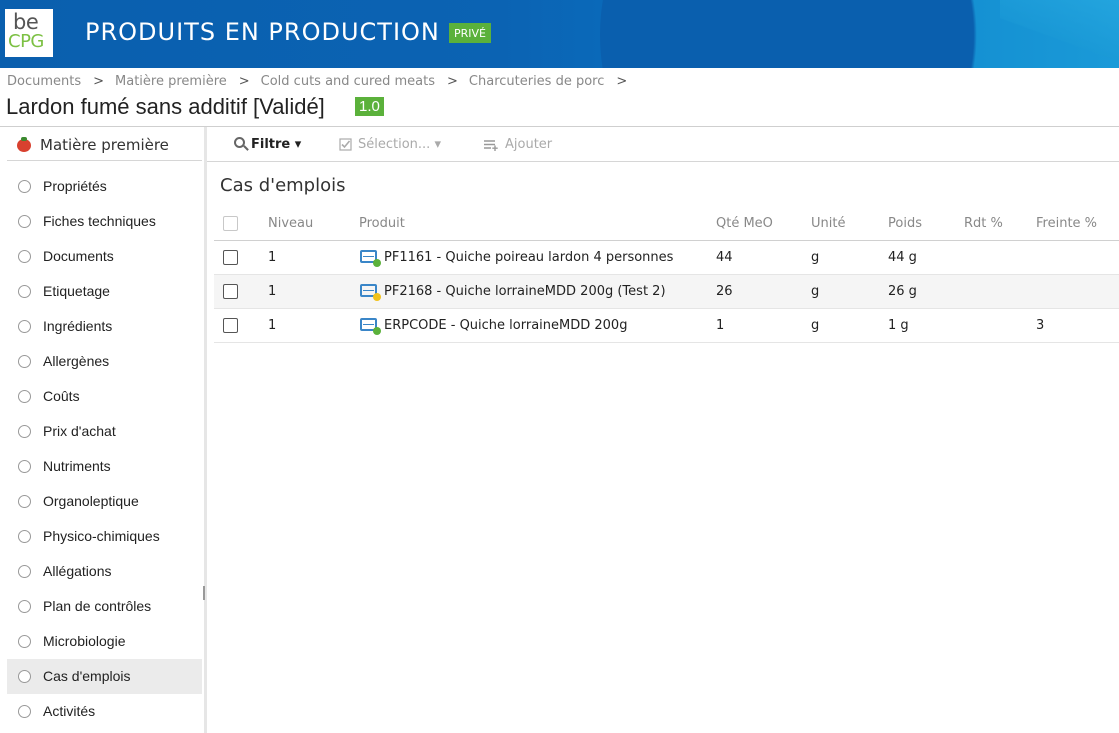 This screenshot has width=1119, height=733. I want to click on sidebar-item-cas-d-emplois: Cas d'emplois, so click(104, 676).